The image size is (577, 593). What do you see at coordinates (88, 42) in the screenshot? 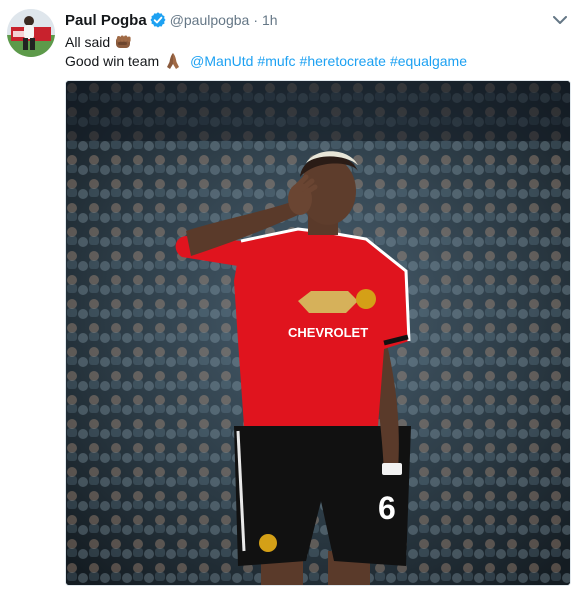
I see `tweet-text: All said` at bounding box center [88, 42].